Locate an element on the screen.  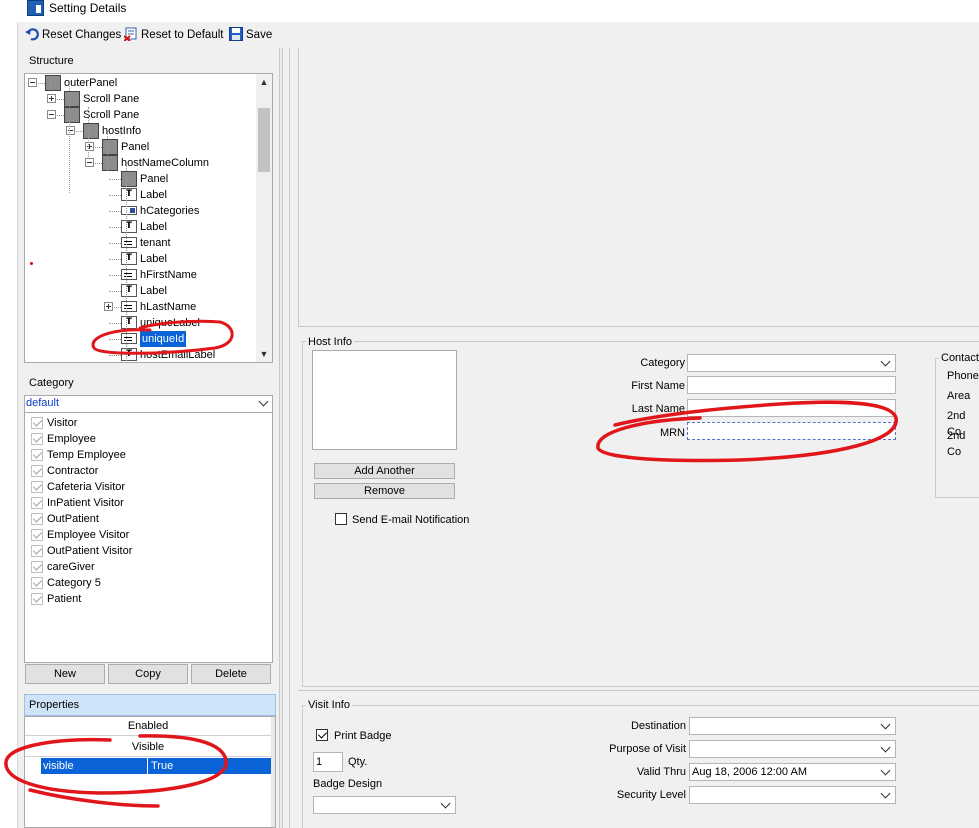
category-select-value: default is located at coordinates (43, 403).